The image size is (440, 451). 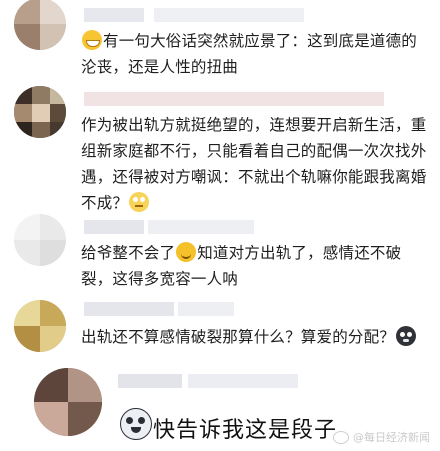 What do you see at coordinates (406, 336) in the screenshot?
I see `dog-face-emoji` at bounding box center [406, 336].